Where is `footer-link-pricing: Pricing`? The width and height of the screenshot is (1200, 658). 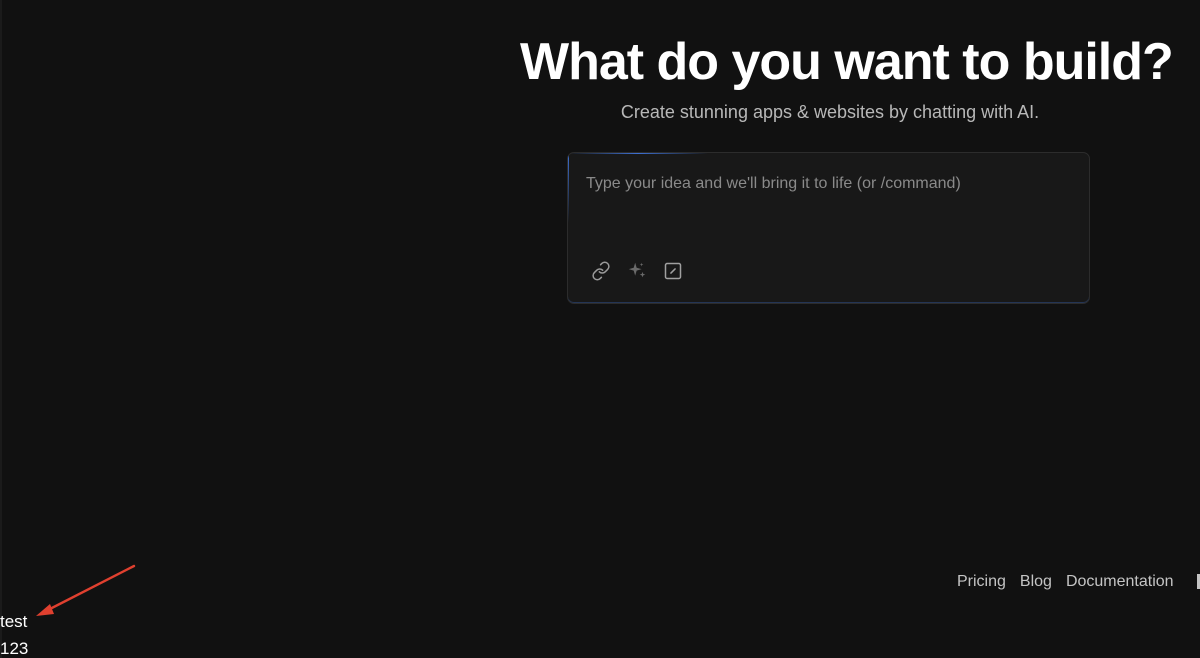
footer-link-pricing: Pricing is located at coordinates (981, 582).